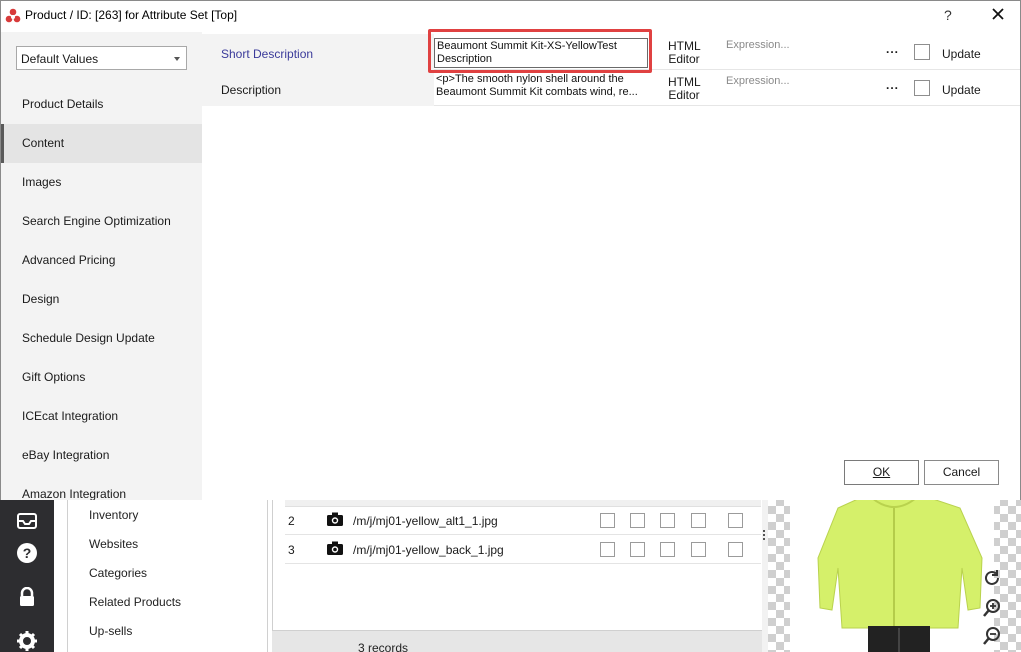 Image resolution: width=1021 pixels, height=652 pixels. What do you see at coordinates (101, 143) in the screenshot?
I see `sidebar-item-content: Content` at bounding box center [101, 143].